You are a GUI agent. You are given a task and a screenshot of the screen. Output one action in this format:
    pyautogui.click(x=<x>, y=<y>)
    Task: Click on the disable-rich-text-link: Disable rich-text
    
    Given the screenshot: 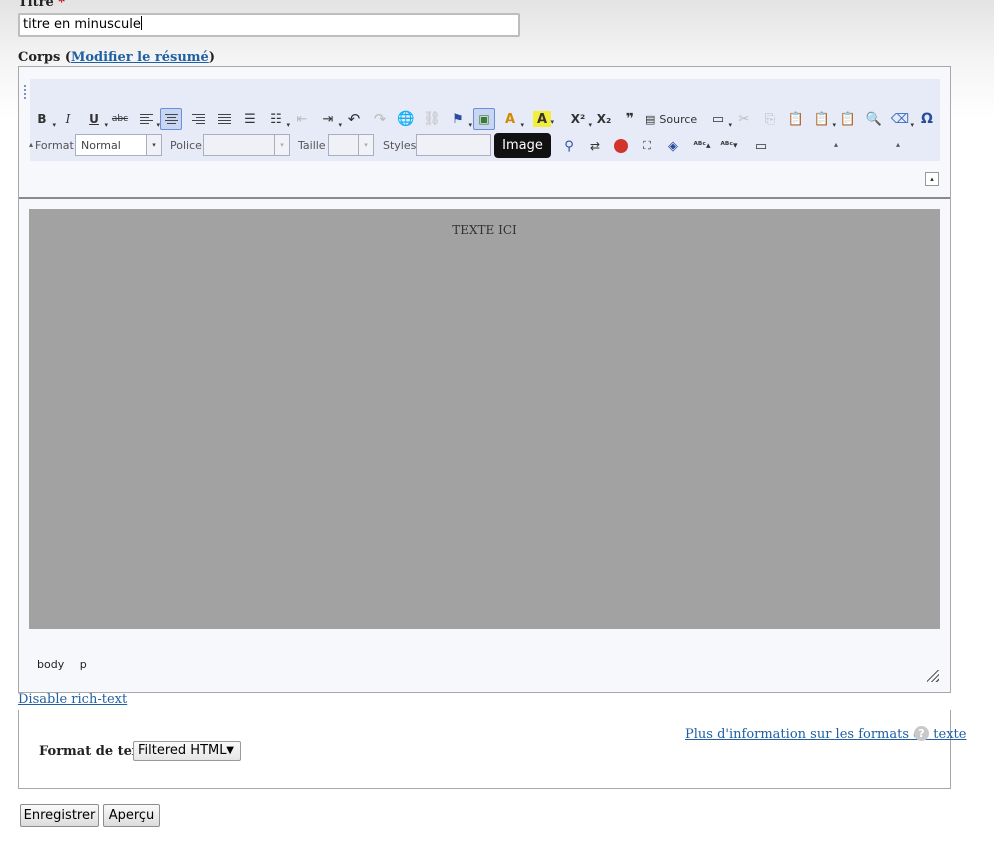 What is the action you would take?
    pyautogui.click(x=72, y=699)
    